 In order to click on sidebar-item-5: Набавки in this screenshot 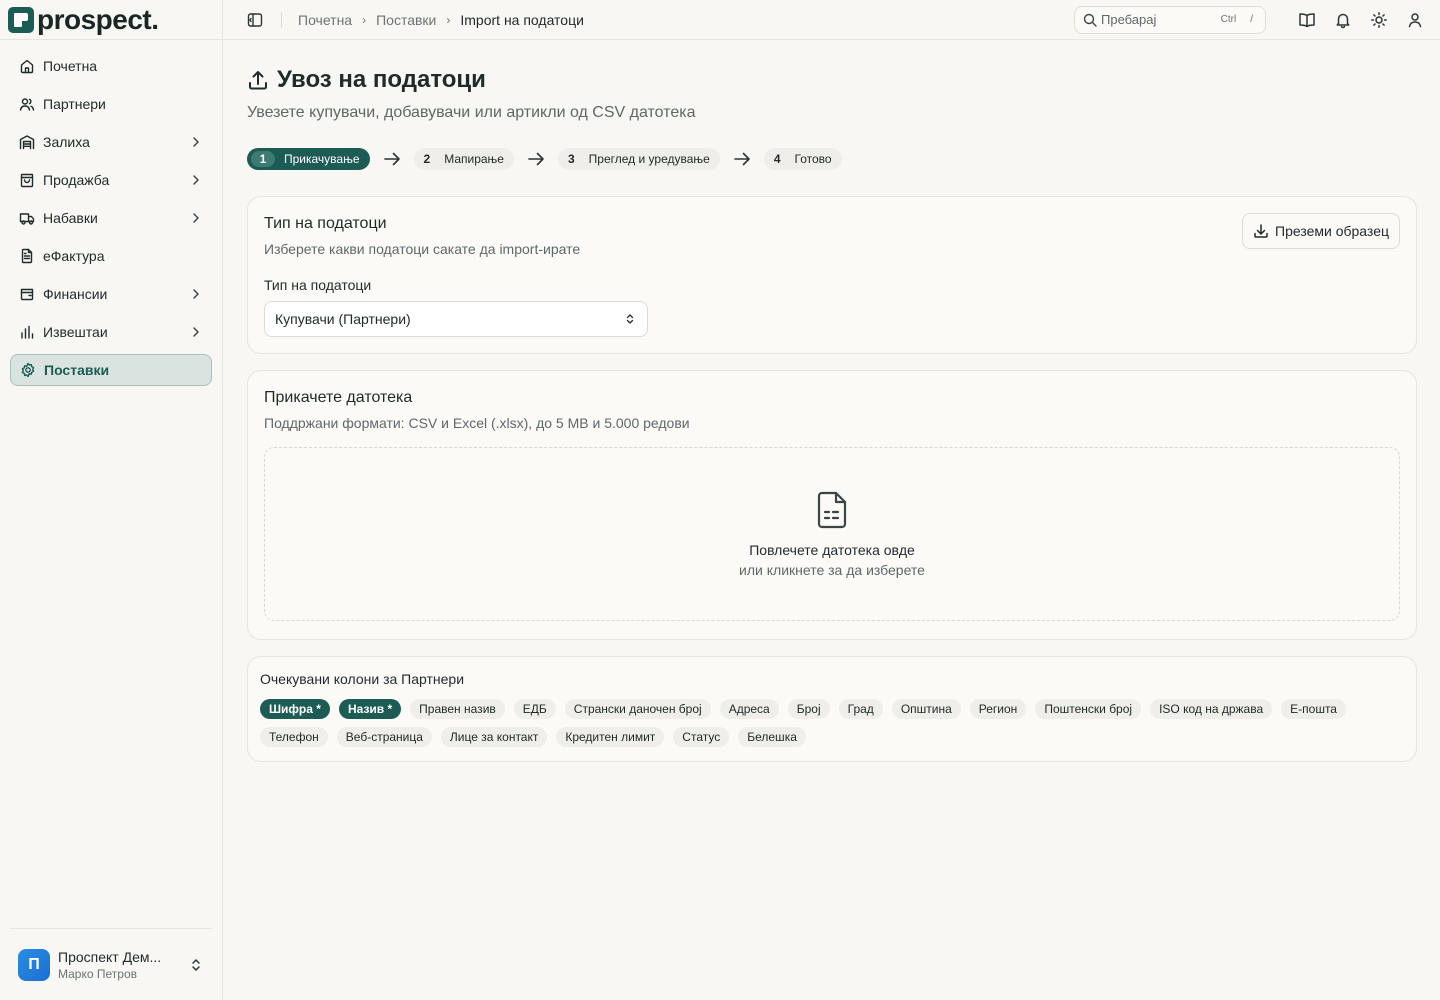, I will do `click(111, 218)`.